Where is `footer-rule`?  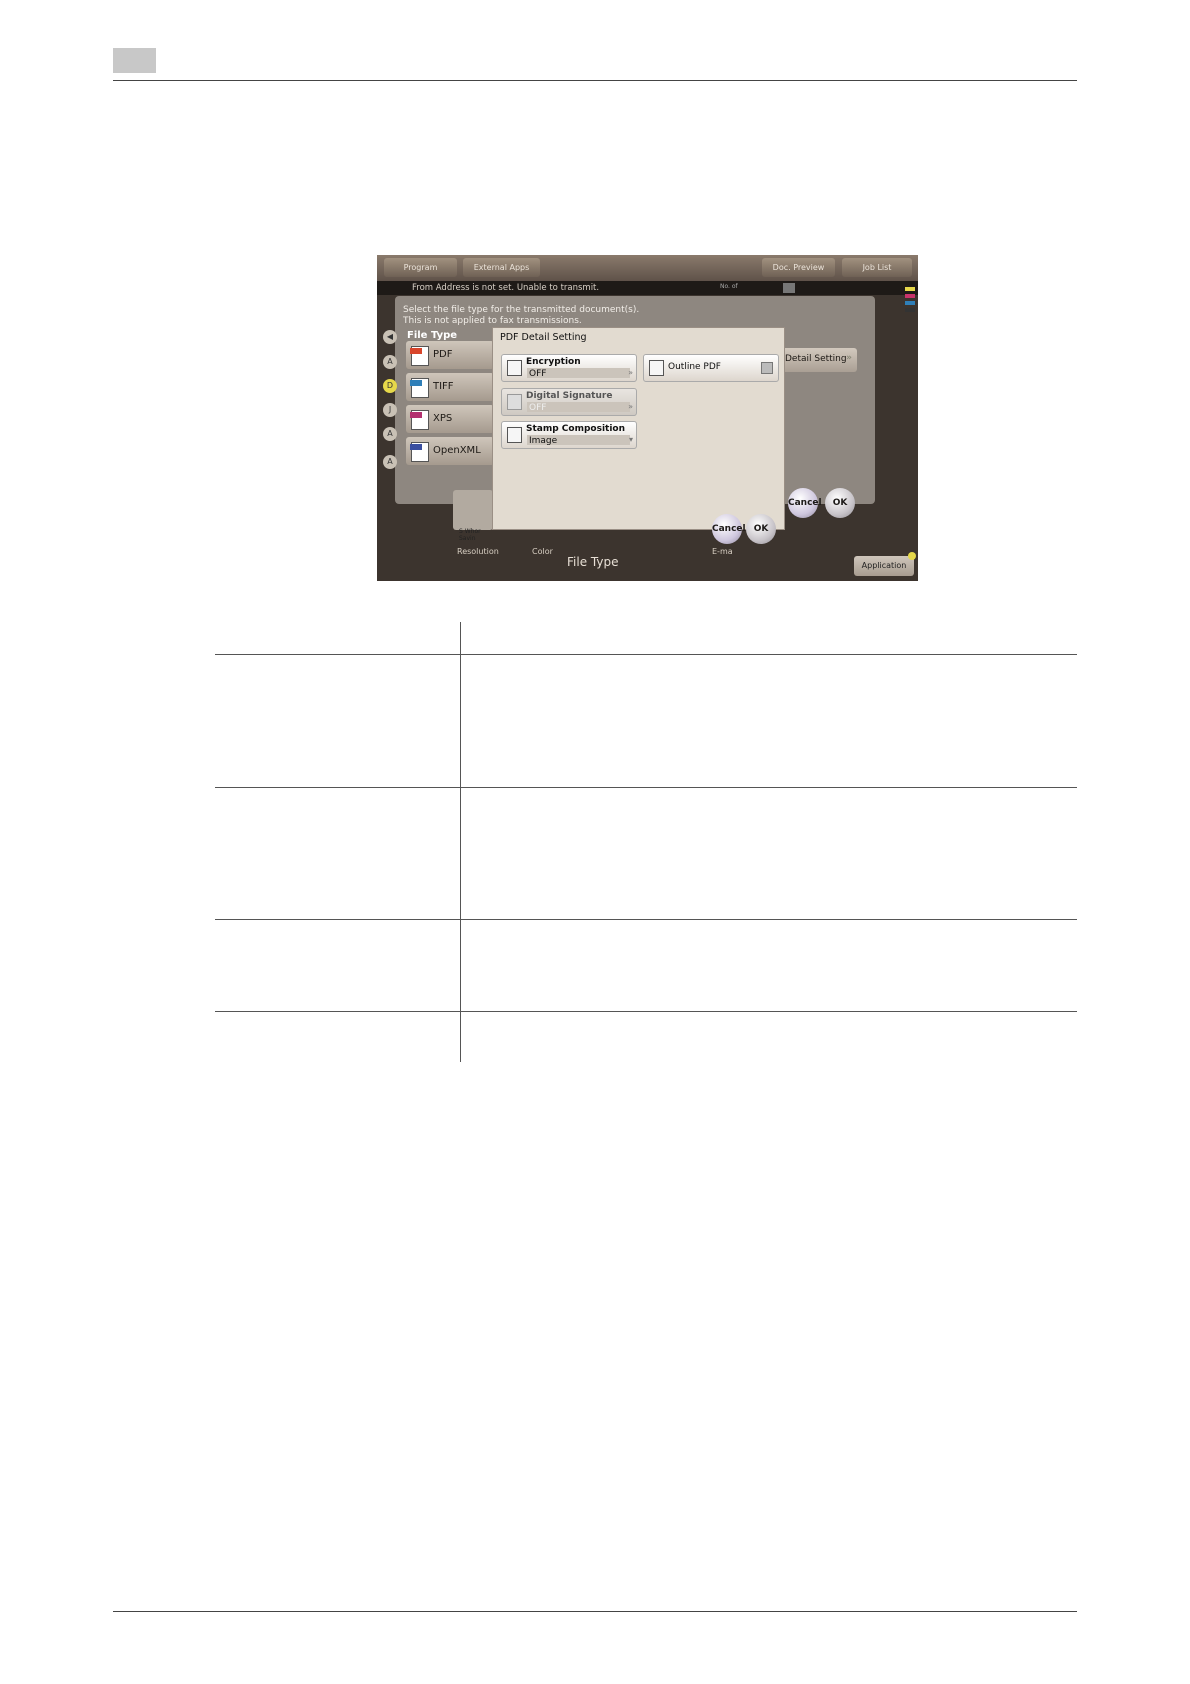
footer-rule is located at coordinates (595, 1611).